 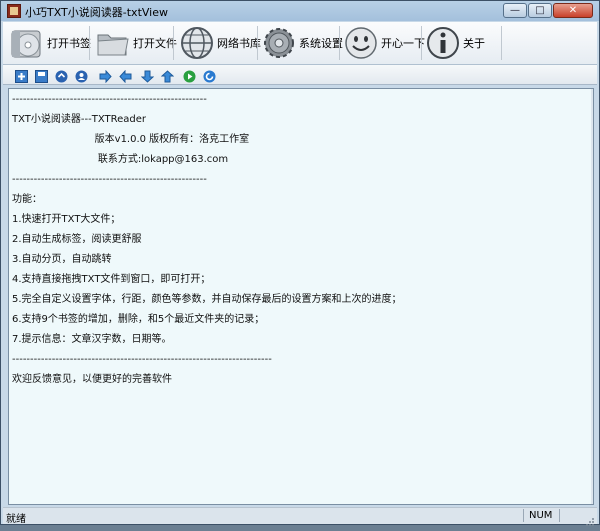 What do you see at coordinates (239, 43) in the screenshot?
I see `toolbar-label: 网络书库` at bounding box center [239, 43].